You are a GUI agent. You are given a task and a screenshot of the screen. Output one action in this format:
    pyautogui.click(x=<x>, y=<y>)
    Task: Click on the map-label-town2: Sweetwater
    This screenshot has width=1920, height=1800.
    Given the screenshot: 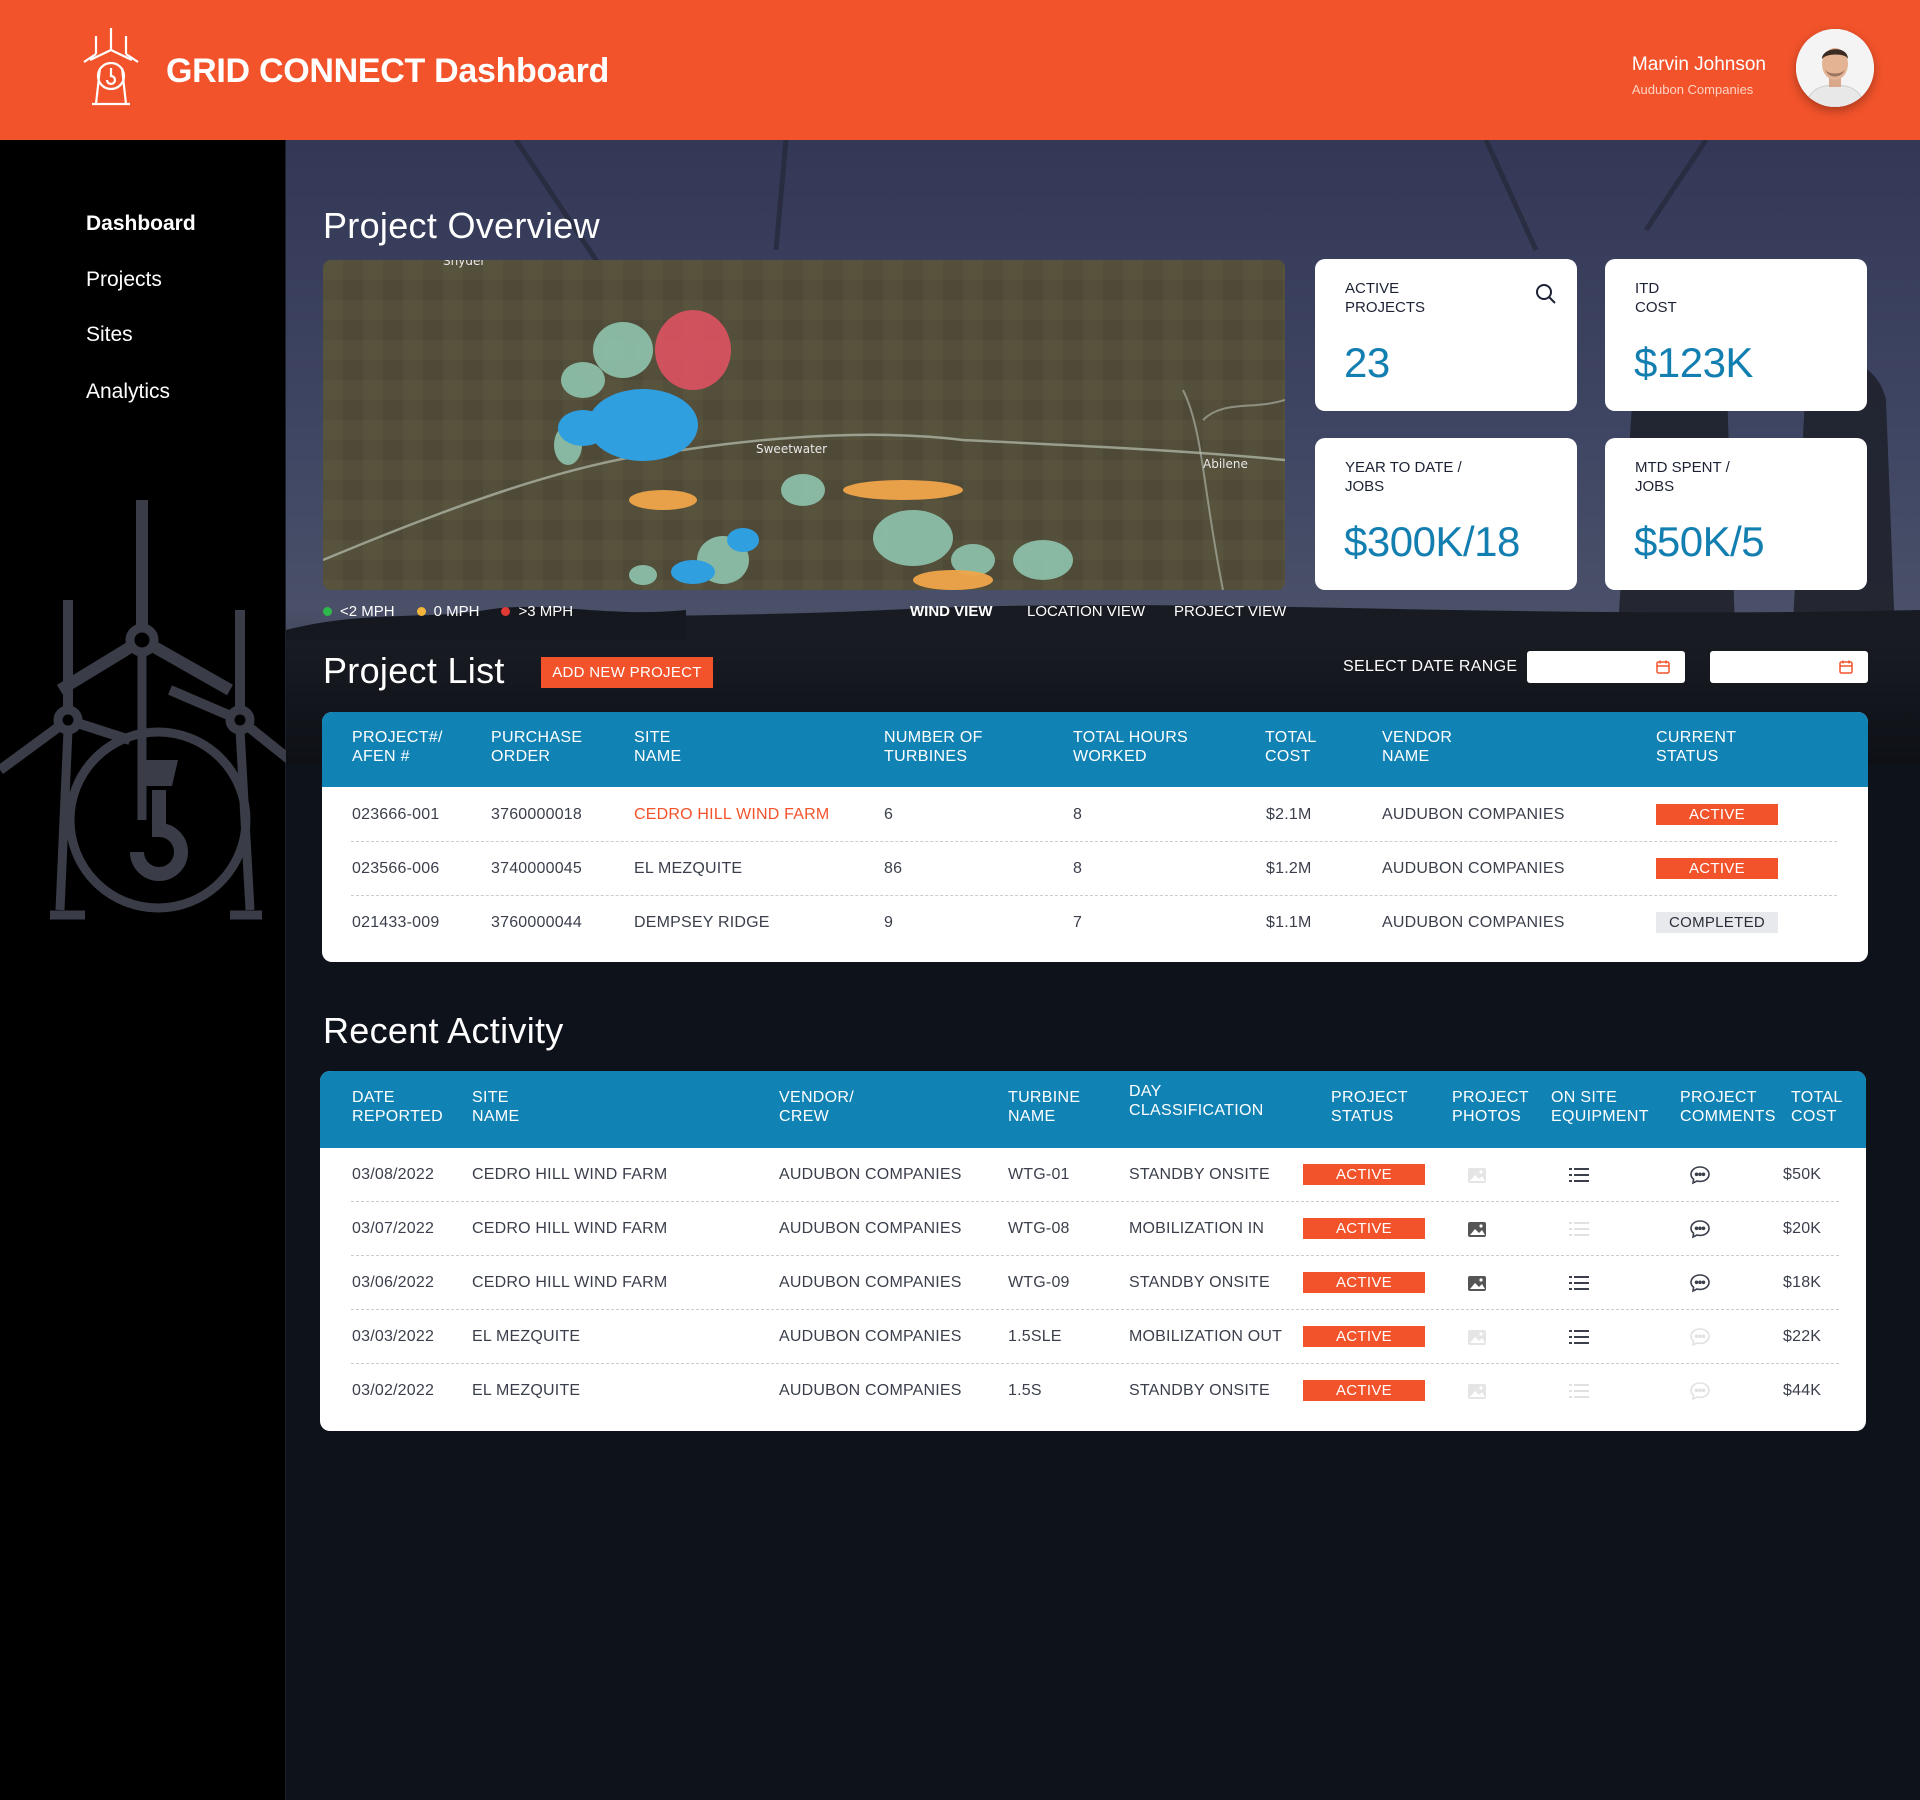 What is the action you would take?
    pyautogui.click(x=791, y=449)
    